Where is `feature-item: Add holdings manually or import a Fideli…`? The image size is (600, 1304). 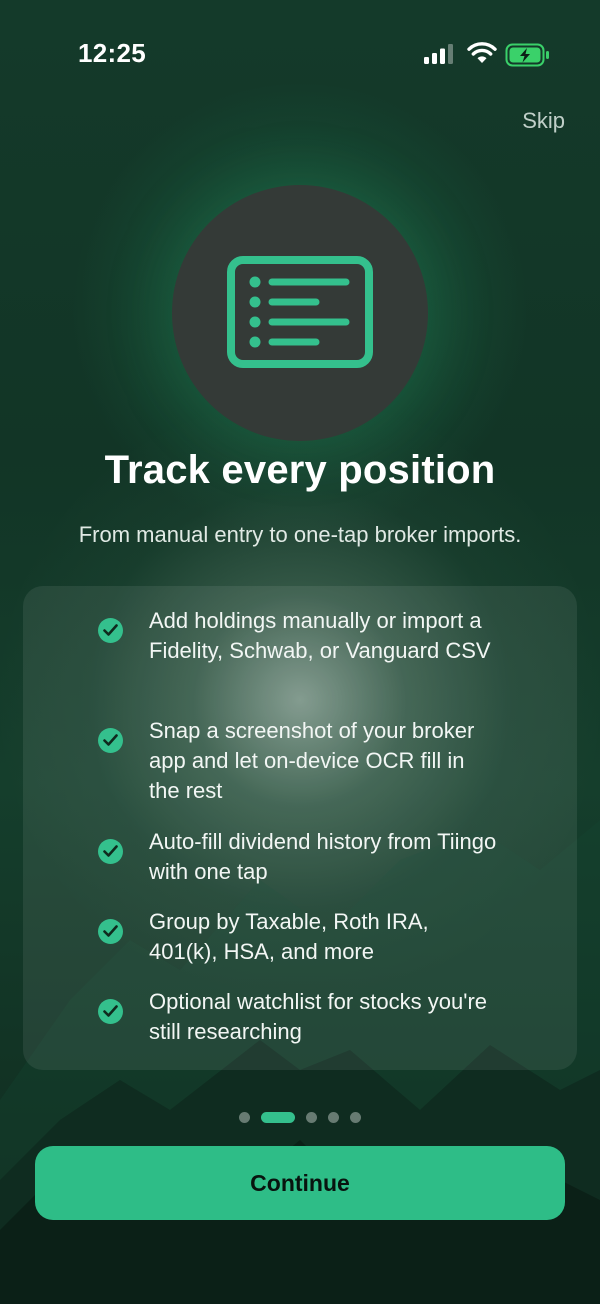
feature-item: Add holdings manually or import a Fideli… is located at coordinates (298, 636).